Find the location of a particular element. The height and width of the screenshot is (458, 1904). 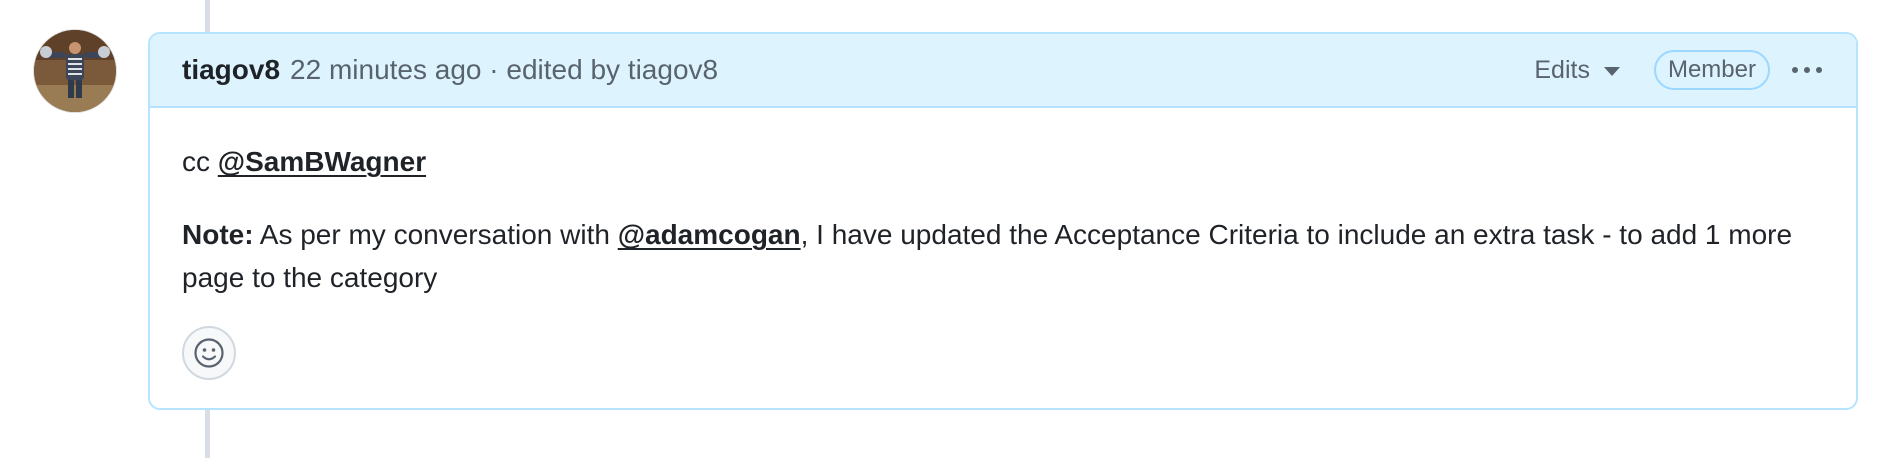

note-text-part1: As per my conversation with is located at coordinates (435, 234).